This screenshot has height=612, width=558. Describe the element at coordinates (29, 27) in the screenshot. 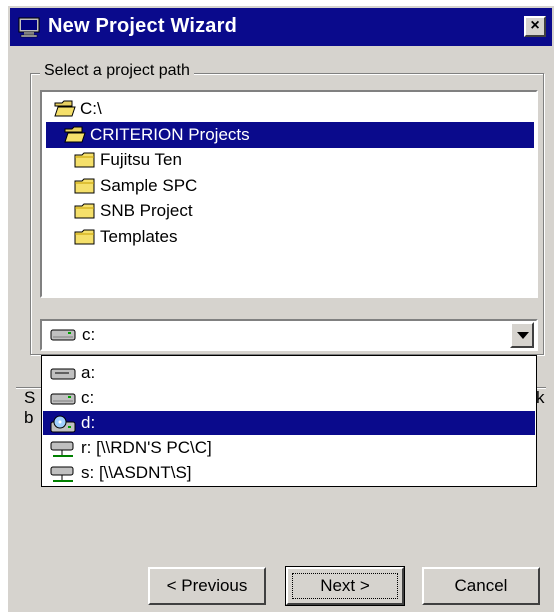

I see `app-icon` at that location.